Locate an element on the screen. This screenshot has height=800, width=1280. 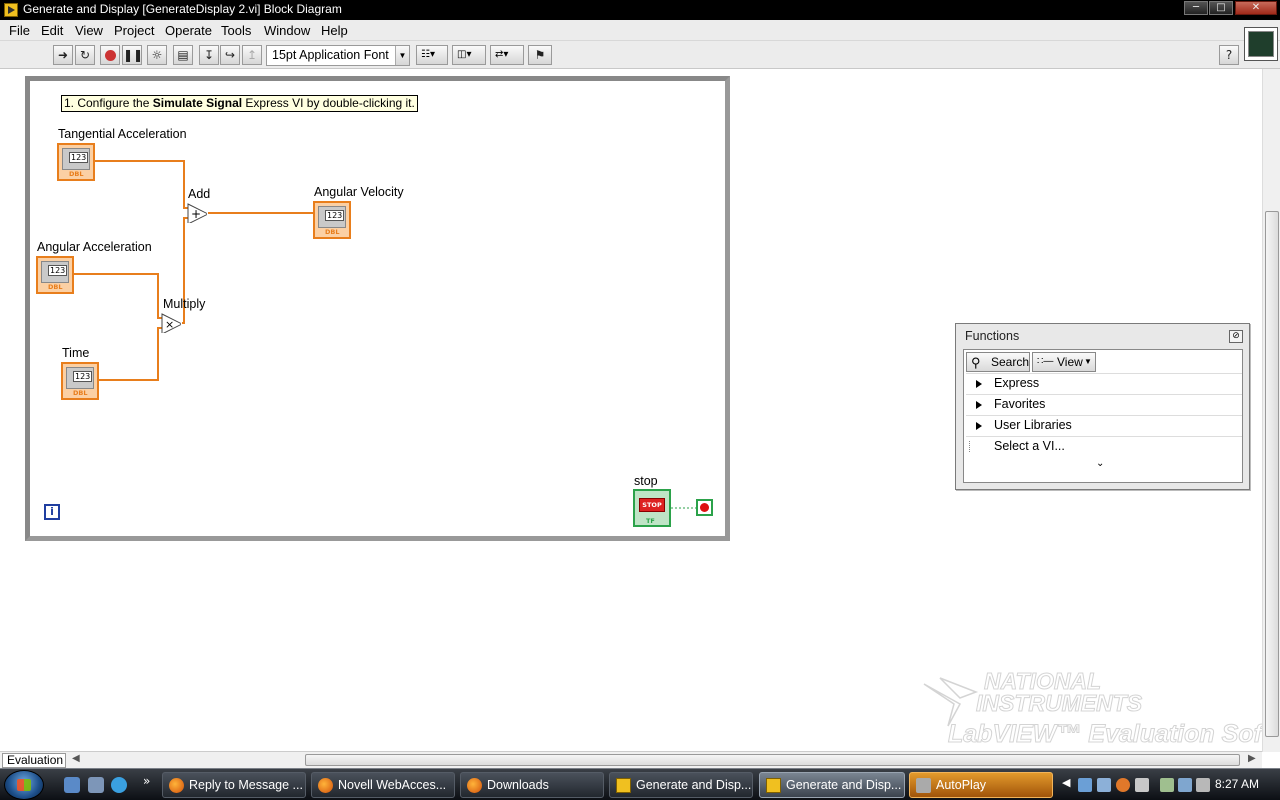
watermark-line3: LabVIEW™ Evaluation Software is located at coordinates (1113, 734).